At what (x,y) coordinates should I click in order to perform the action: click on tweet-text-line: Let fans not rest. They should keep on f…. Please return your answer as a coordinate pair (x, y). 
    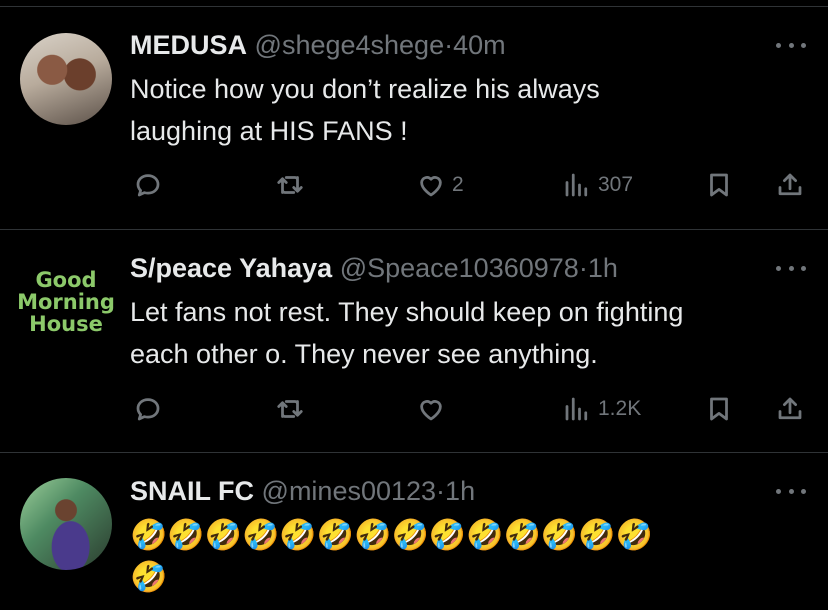
    Looking at the image, I should click on (407, 312).